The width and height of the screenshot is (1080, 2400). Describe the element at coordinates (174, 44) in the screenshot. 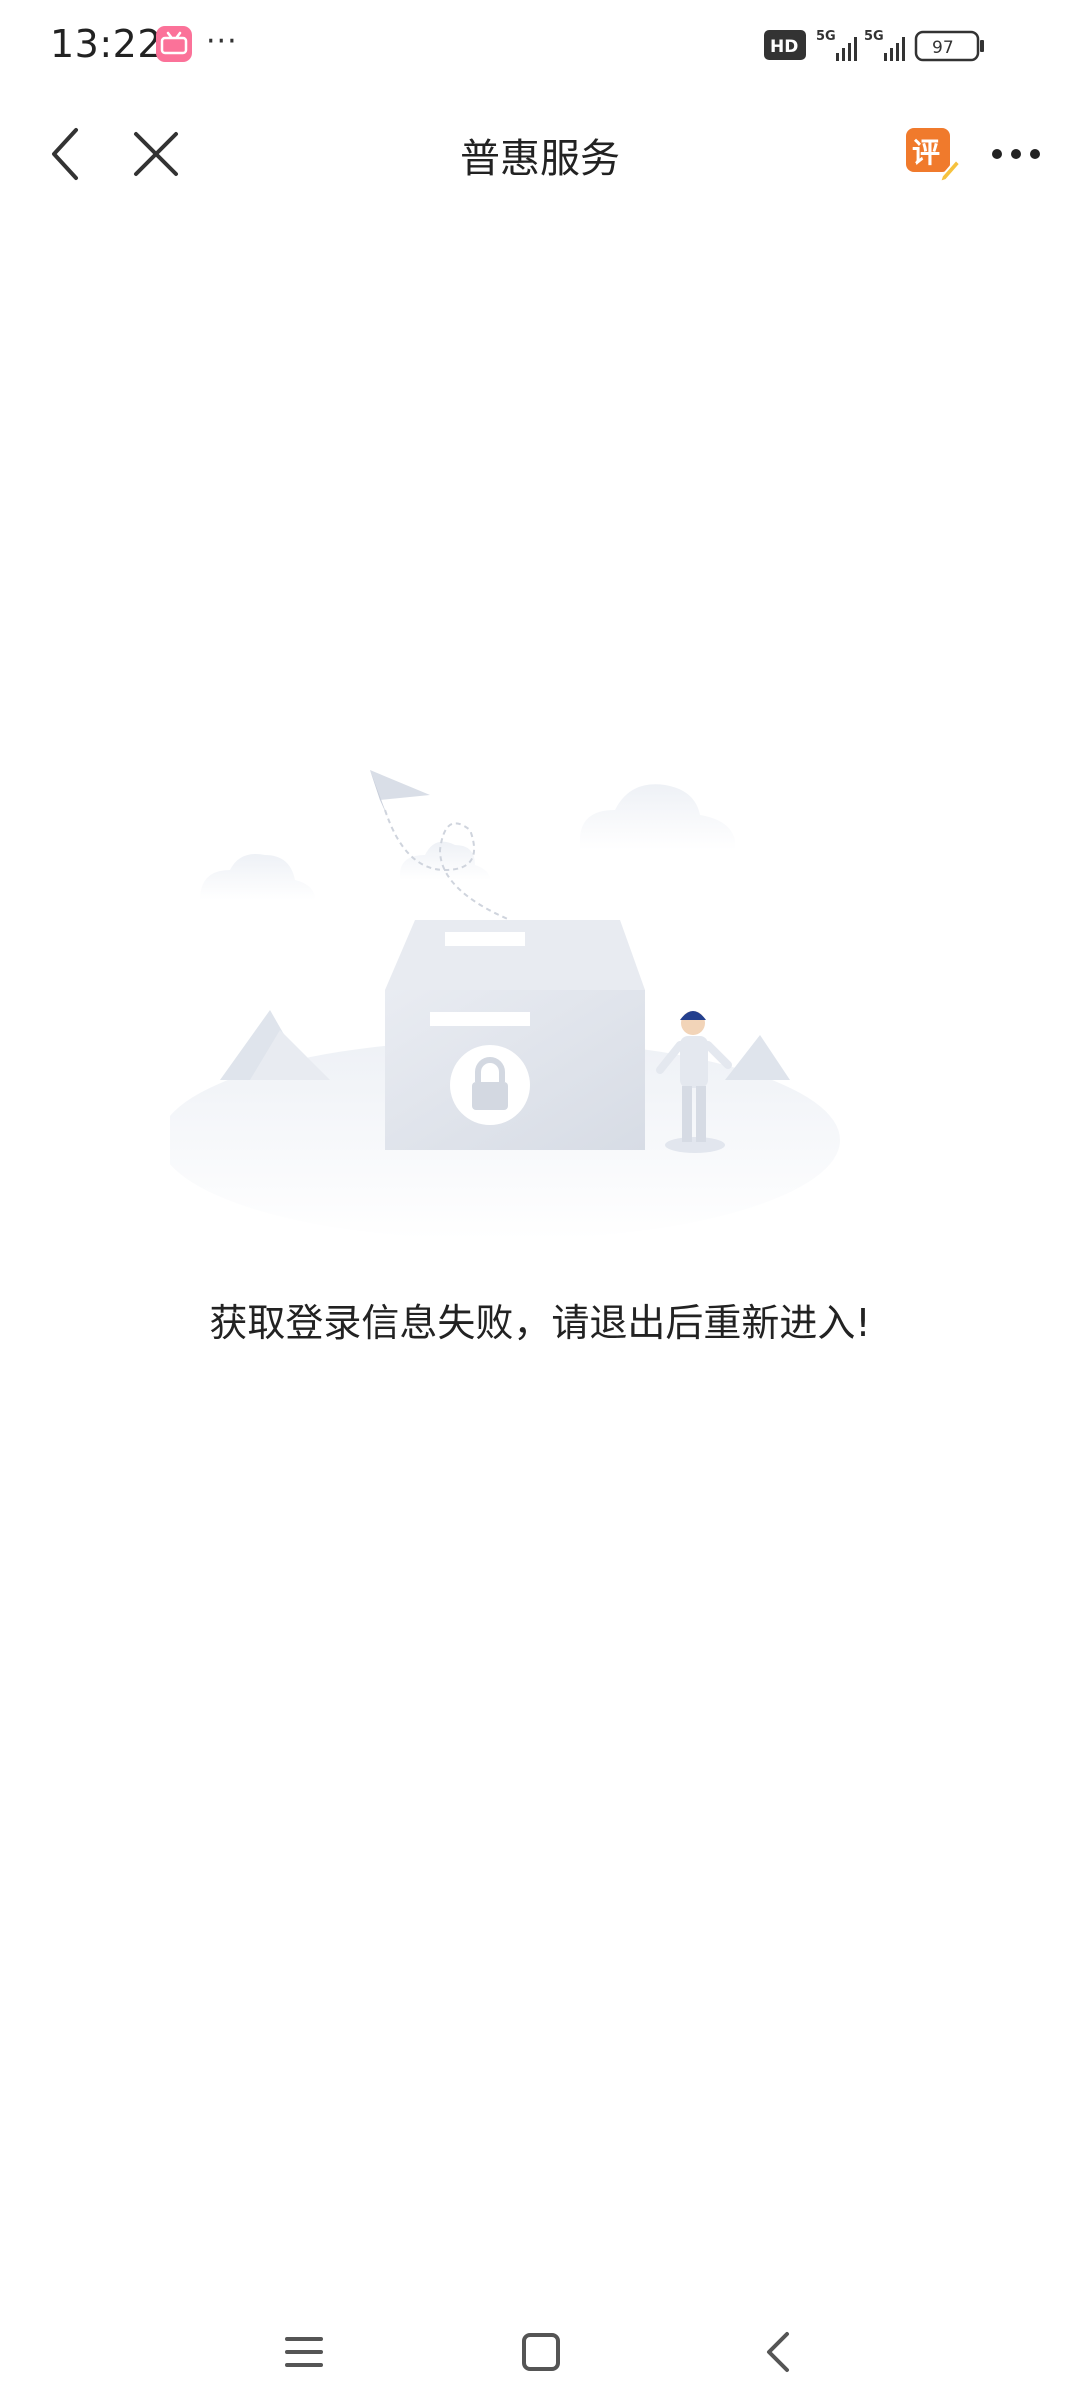

I see `bilibili-app-icon` at that location.